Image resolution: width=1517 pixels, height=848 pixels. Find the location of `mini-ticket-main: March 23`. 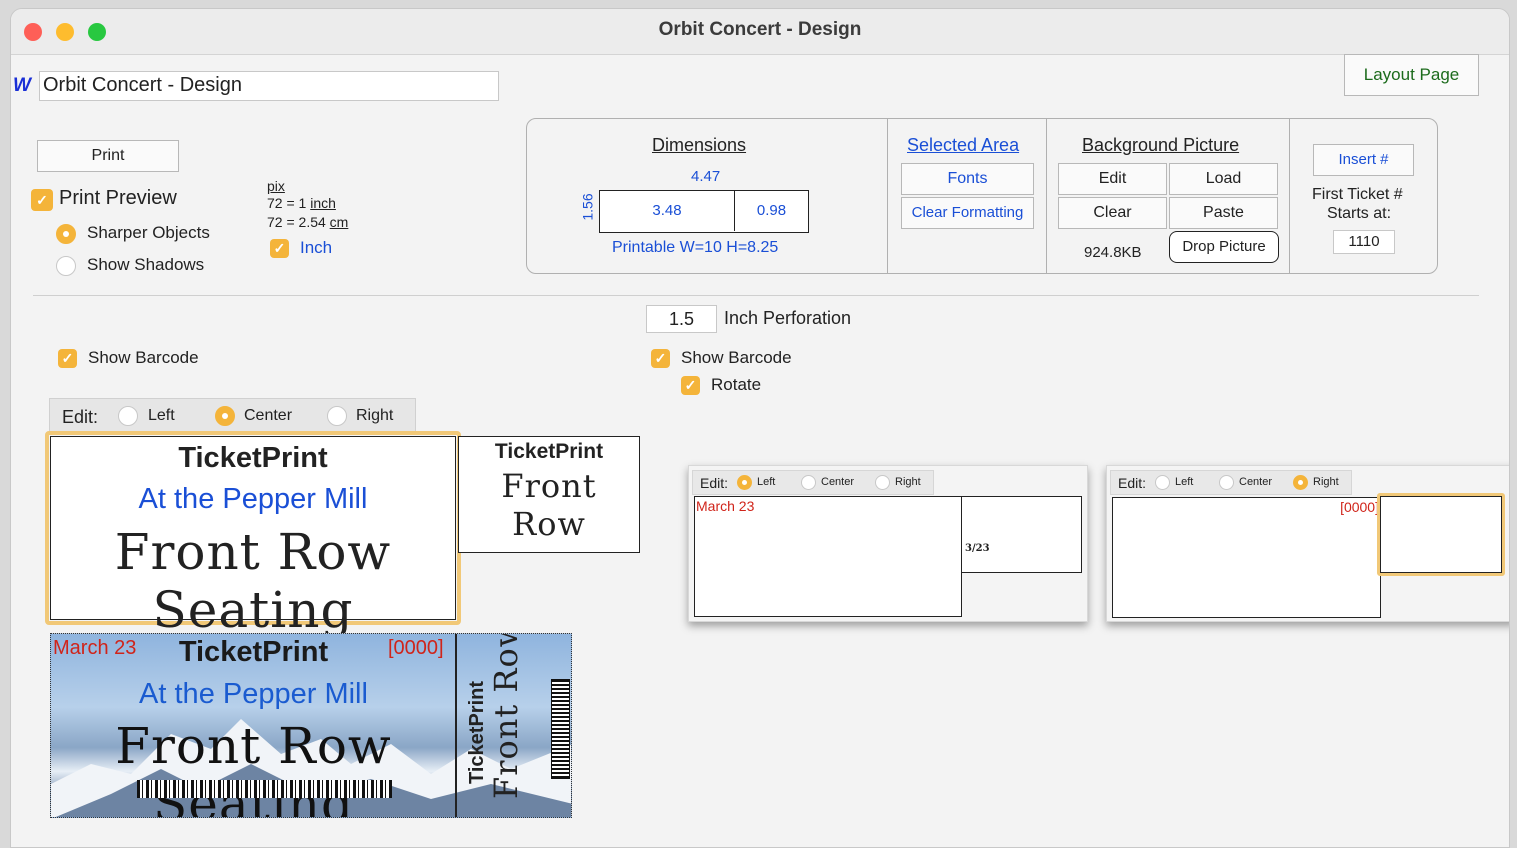

mini-ticket-main: March 23 is located at coordinates (828, 556).